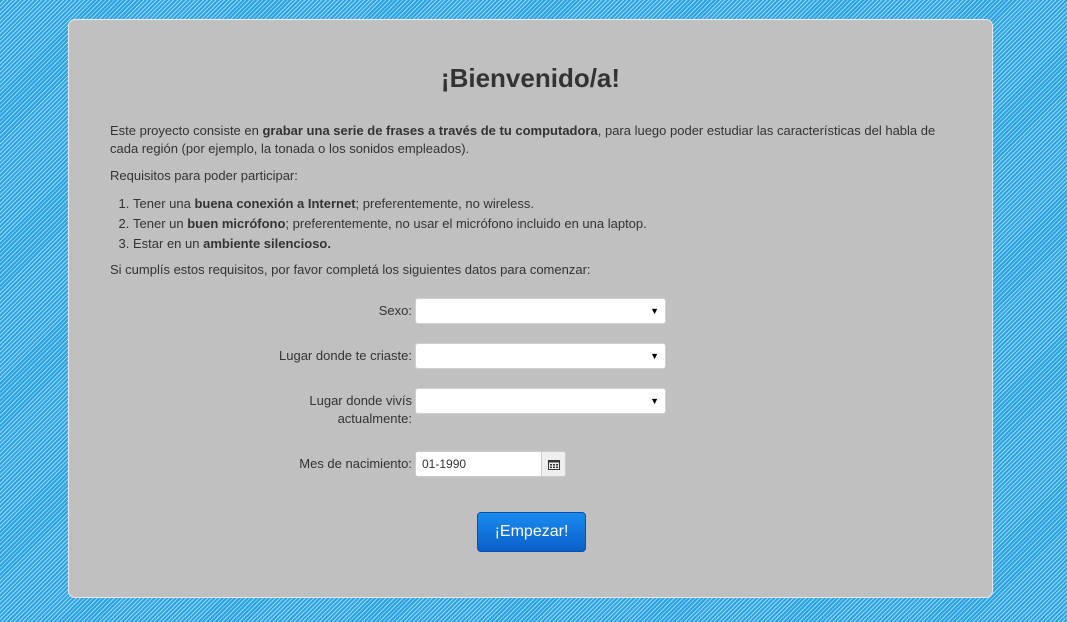  What do you see at coordinates (164, 203) in the screenshot?
I see `req-text: Tener una` at bounding box center [164, 203].